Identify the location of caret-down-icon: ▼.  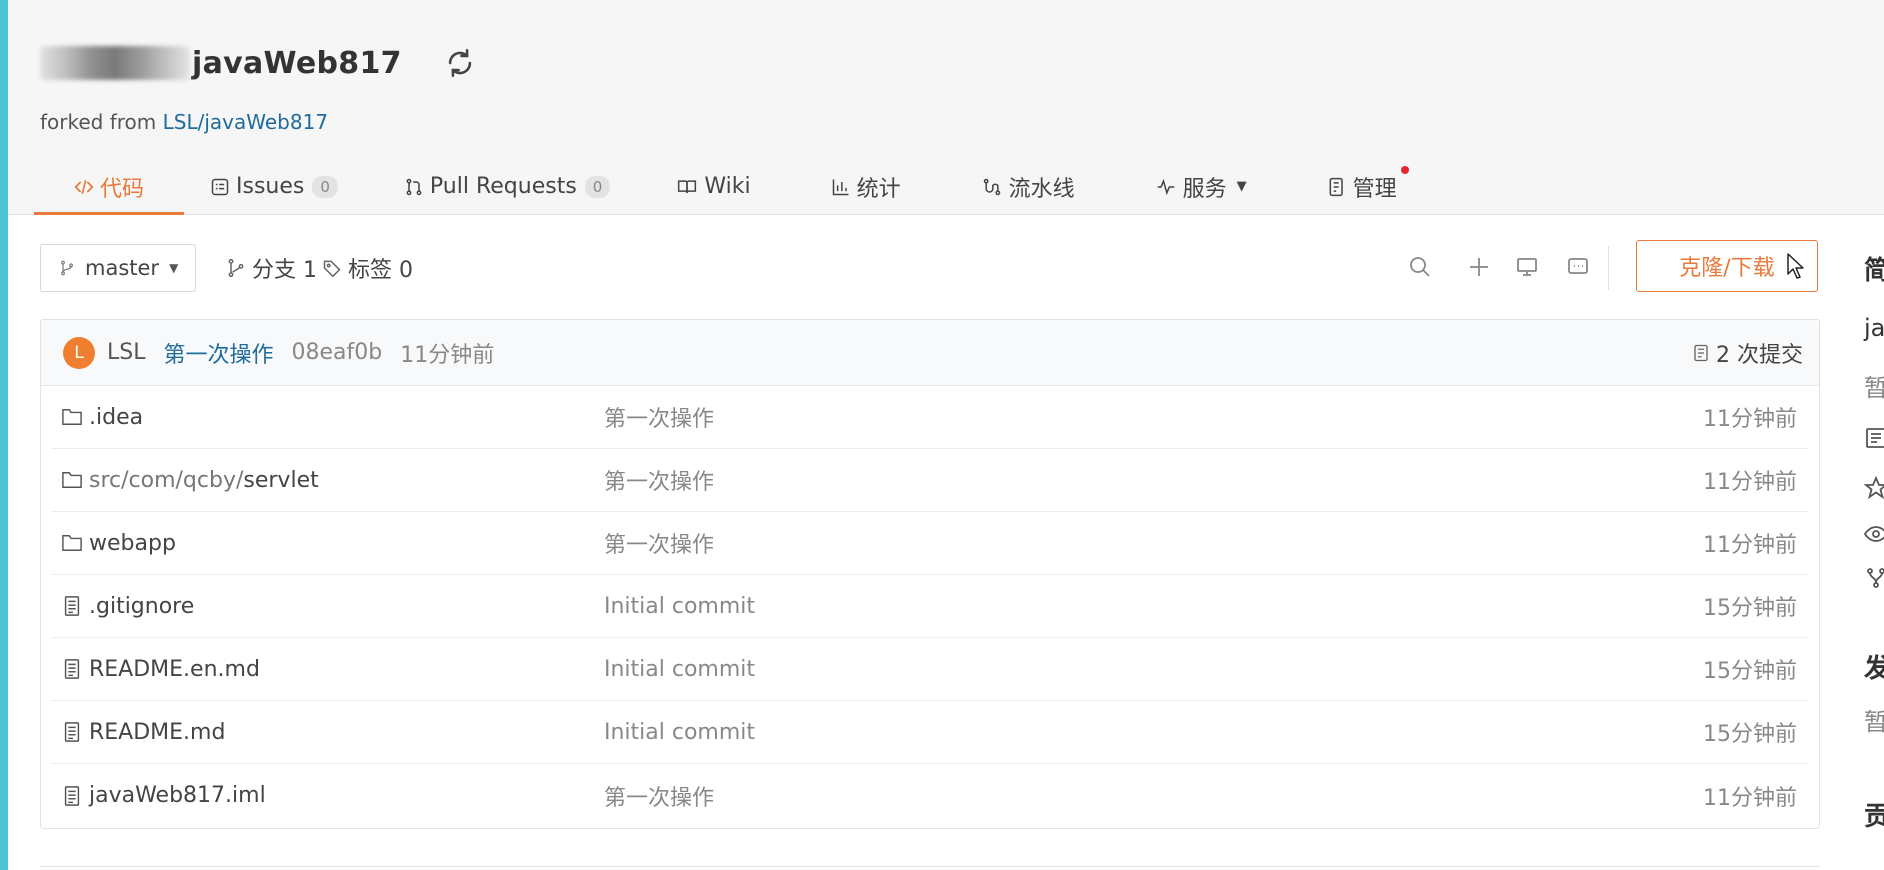
(174, 268).